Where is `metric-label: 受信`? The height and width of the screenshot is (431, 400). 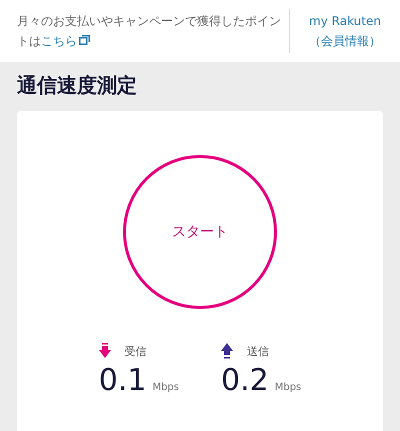 metric-label: 受信 is located at coordinates (135, 351).